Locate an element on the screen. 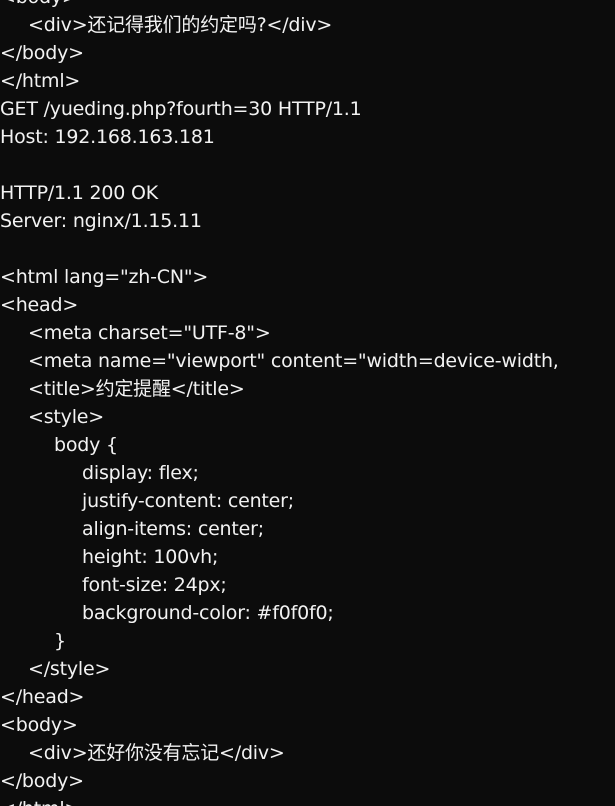 The width and height of the screenshot is (615, 806). terminal-line: font-size: 24px; is located at coordinates (154, 585).